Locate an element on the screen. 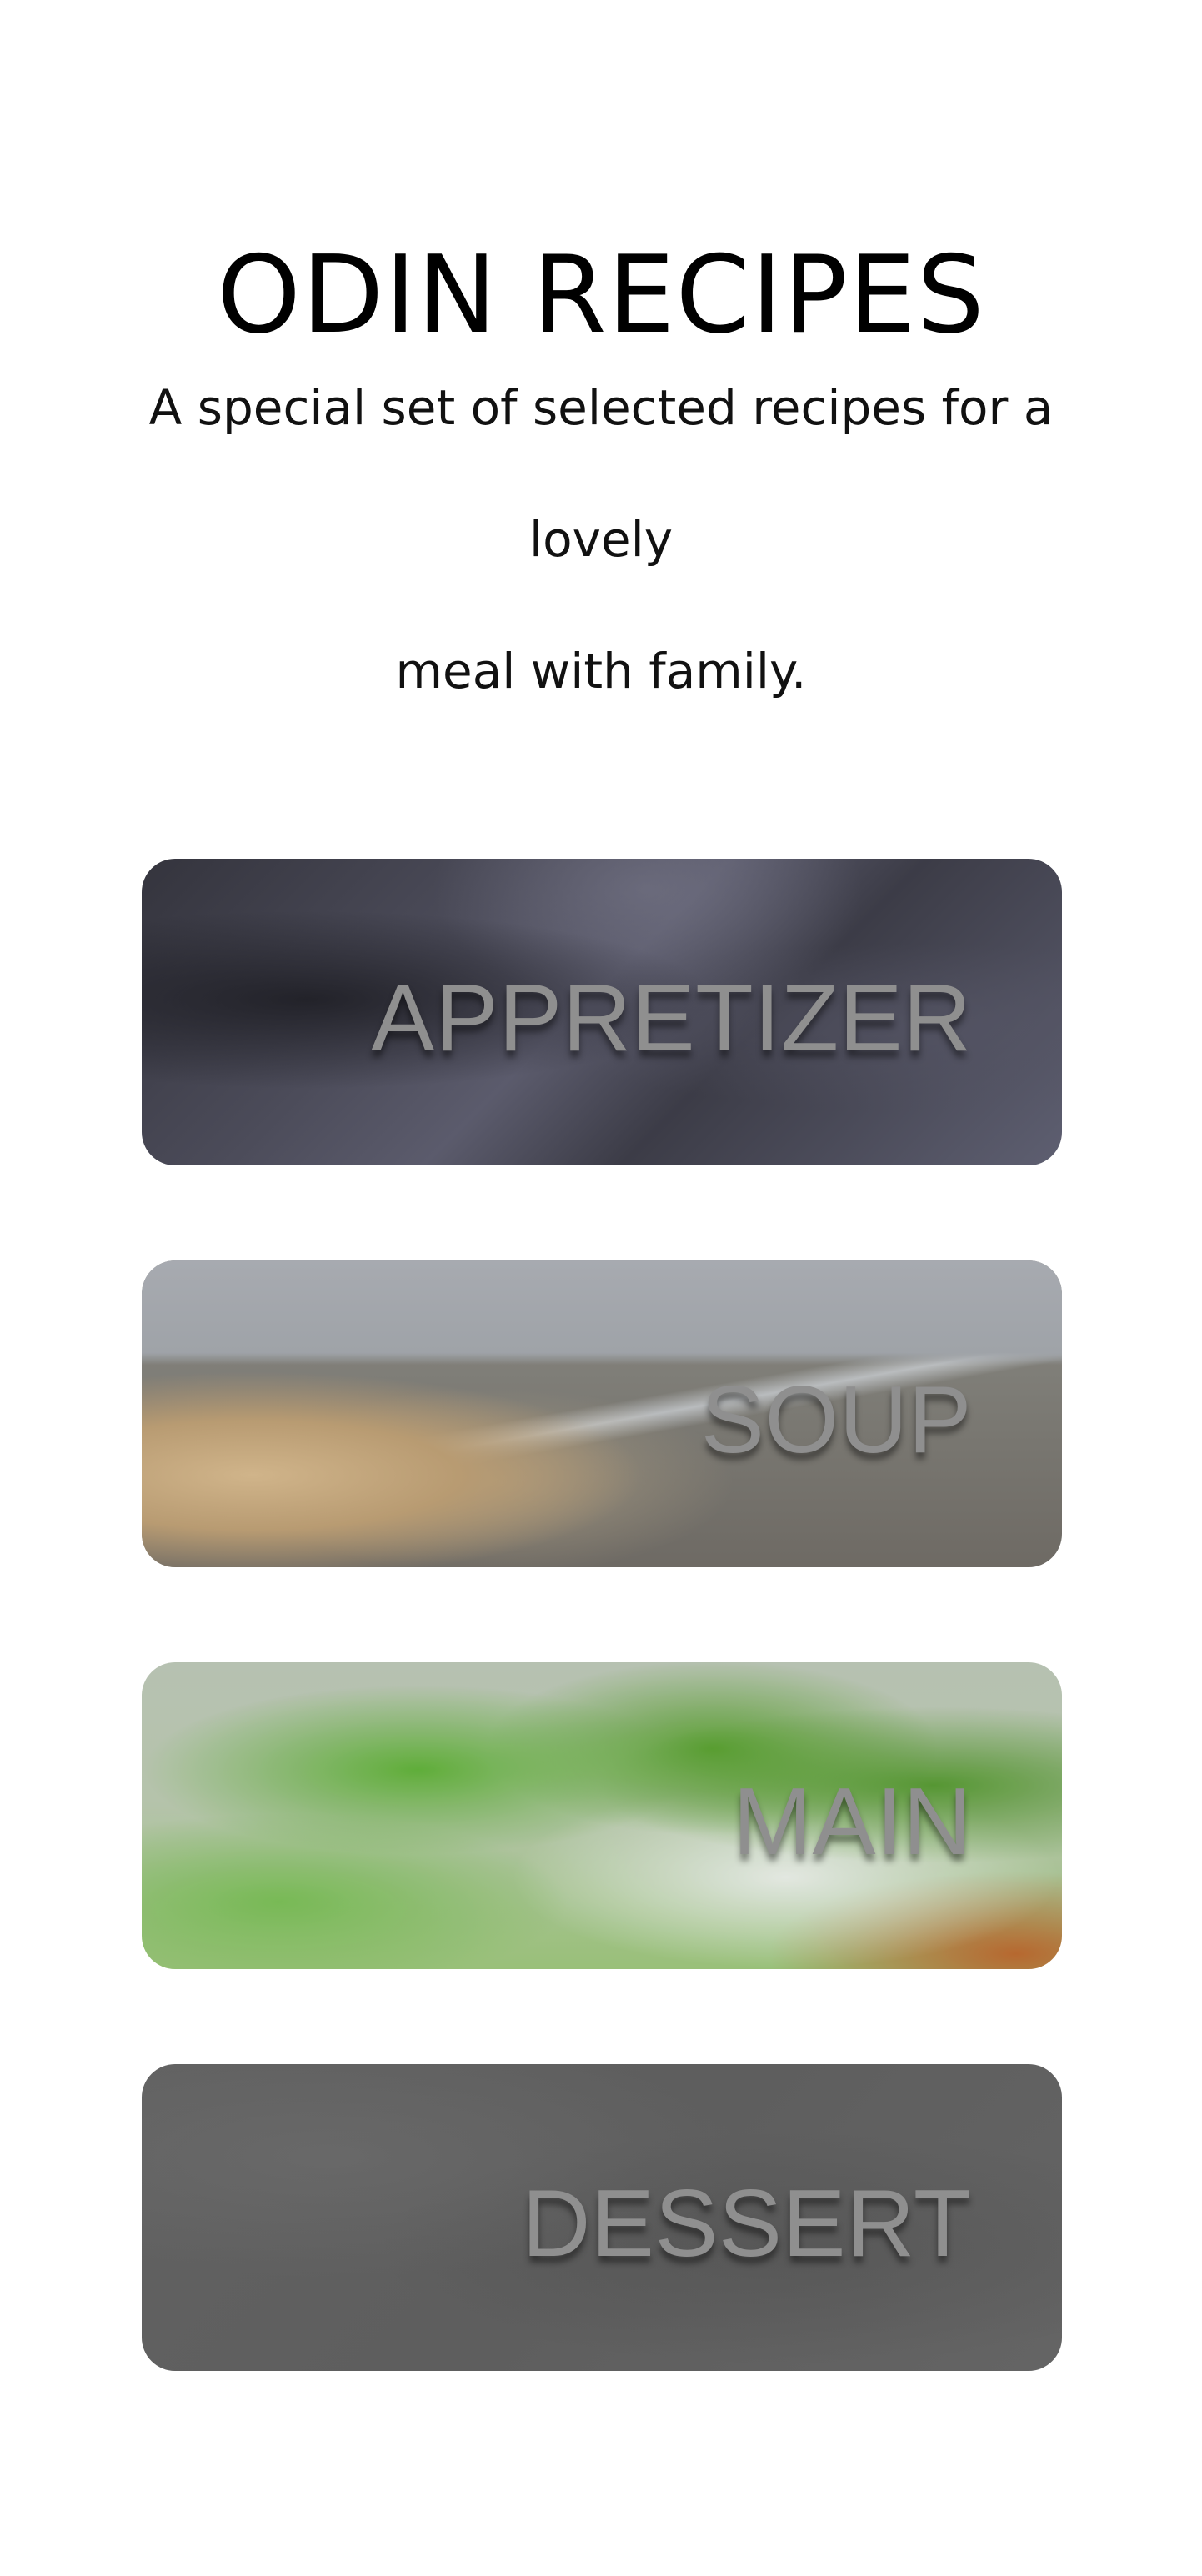 The image size is (1202, 2576). category-card-soup: SOUP is located at coordinates (602, 1413).